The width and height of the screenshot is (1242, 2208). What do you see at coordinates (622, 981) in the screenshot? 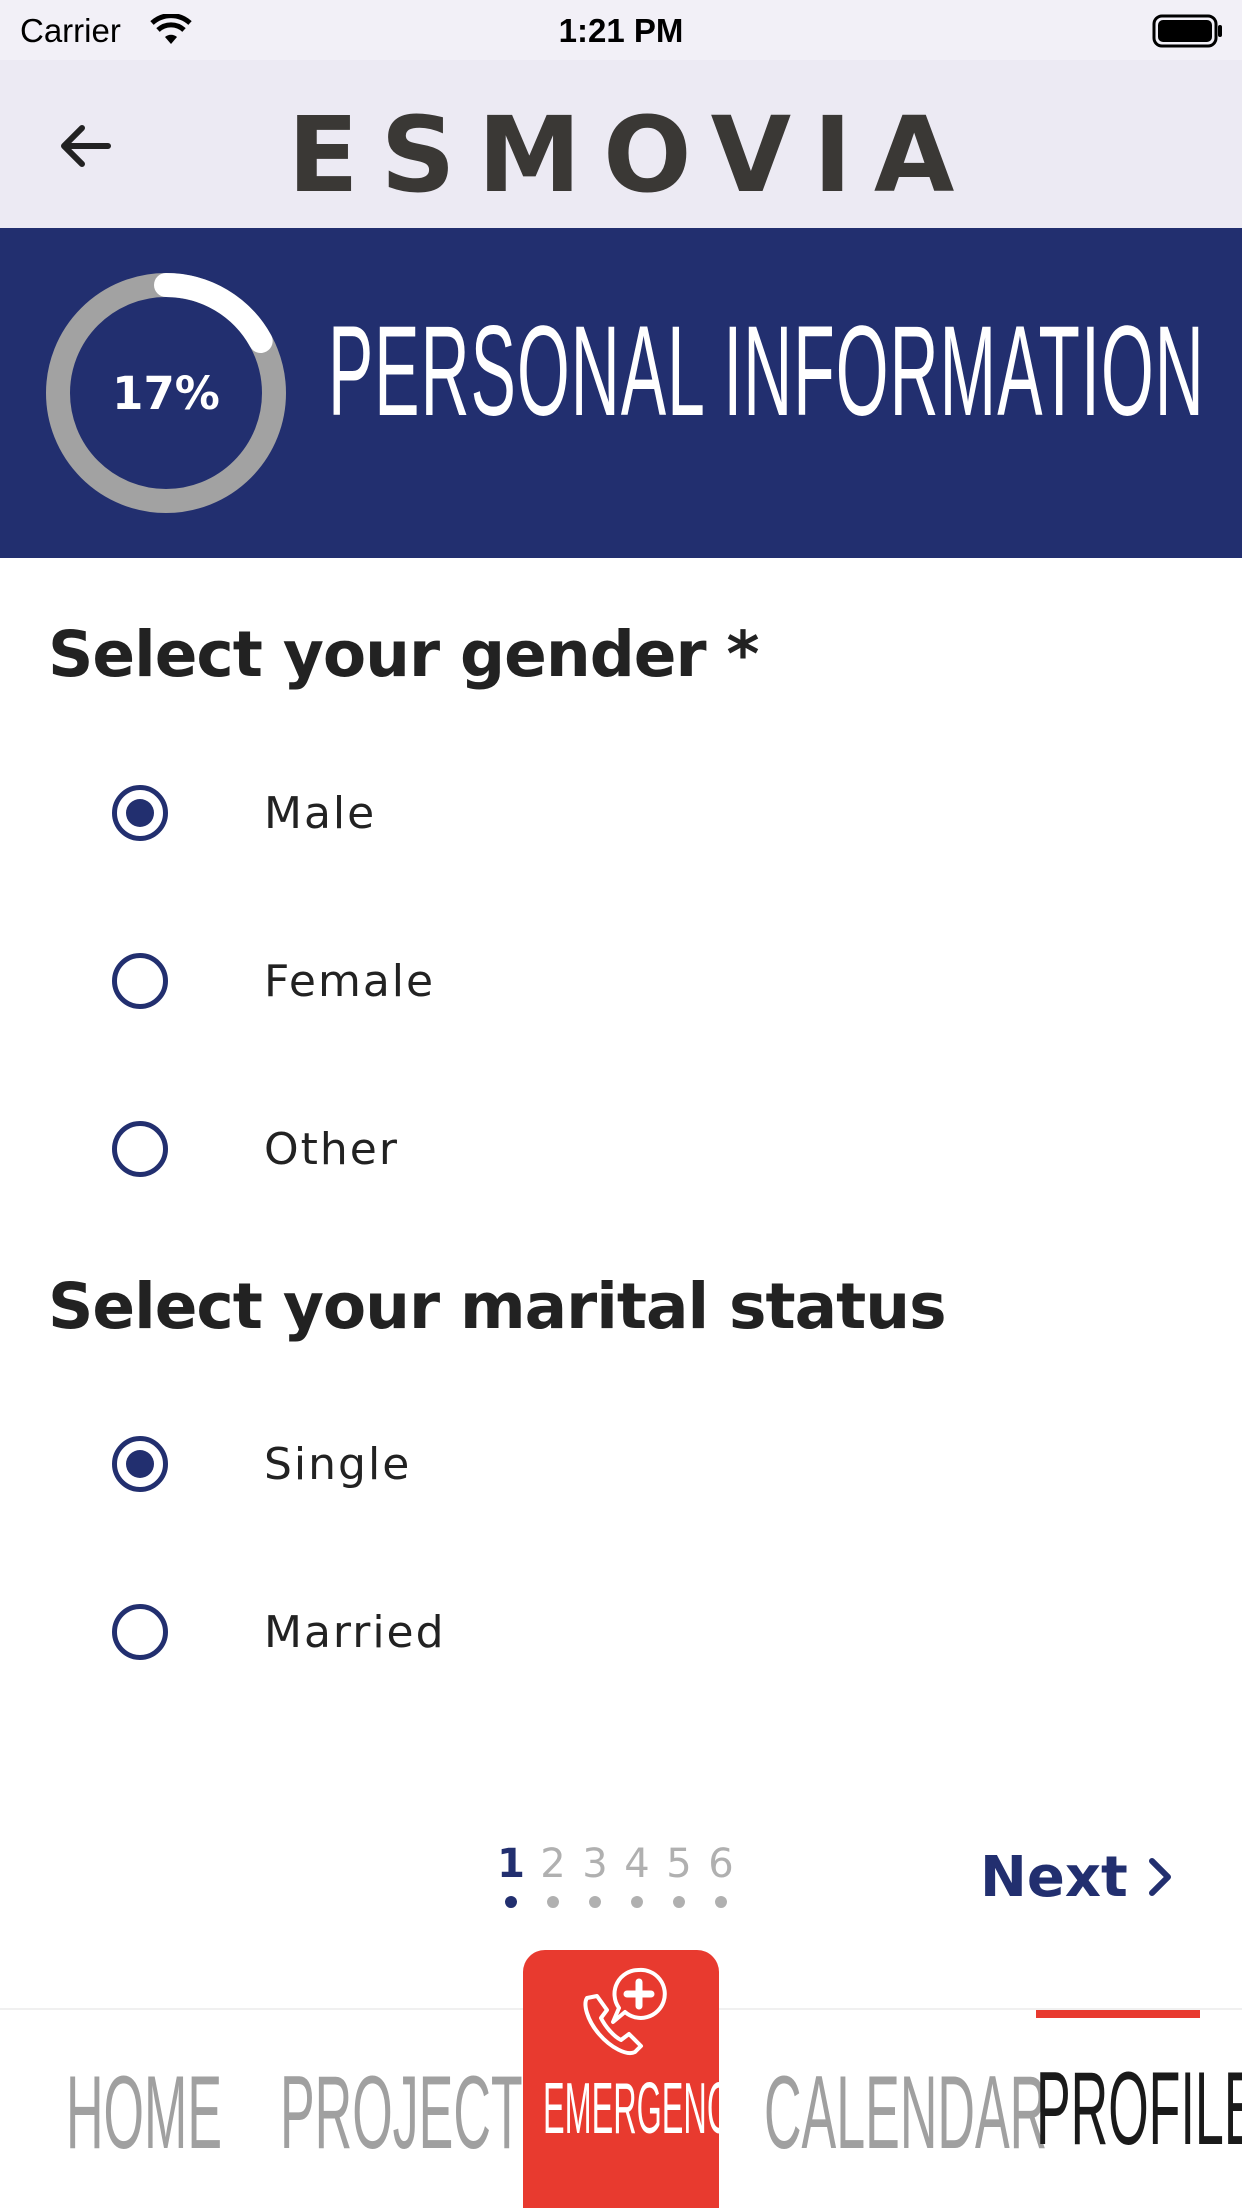
I see `radio-gender-female: Female` at bounding box center [622, 981].